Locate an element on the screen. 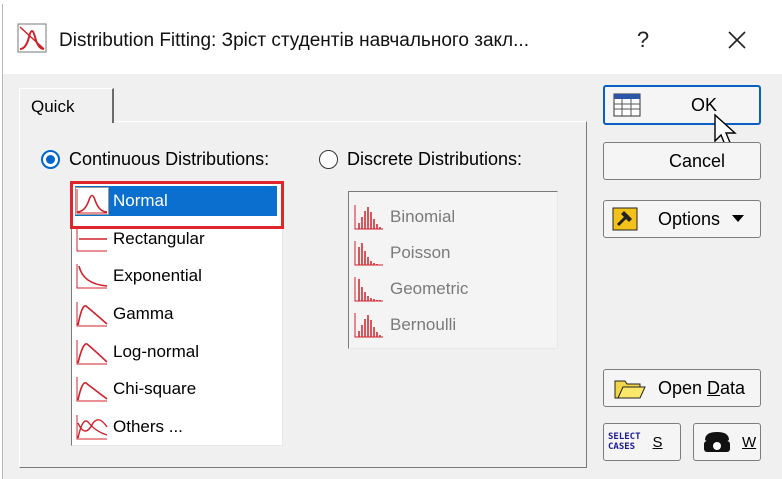  binomial-bars-icon is located at coordinates (368, 217).